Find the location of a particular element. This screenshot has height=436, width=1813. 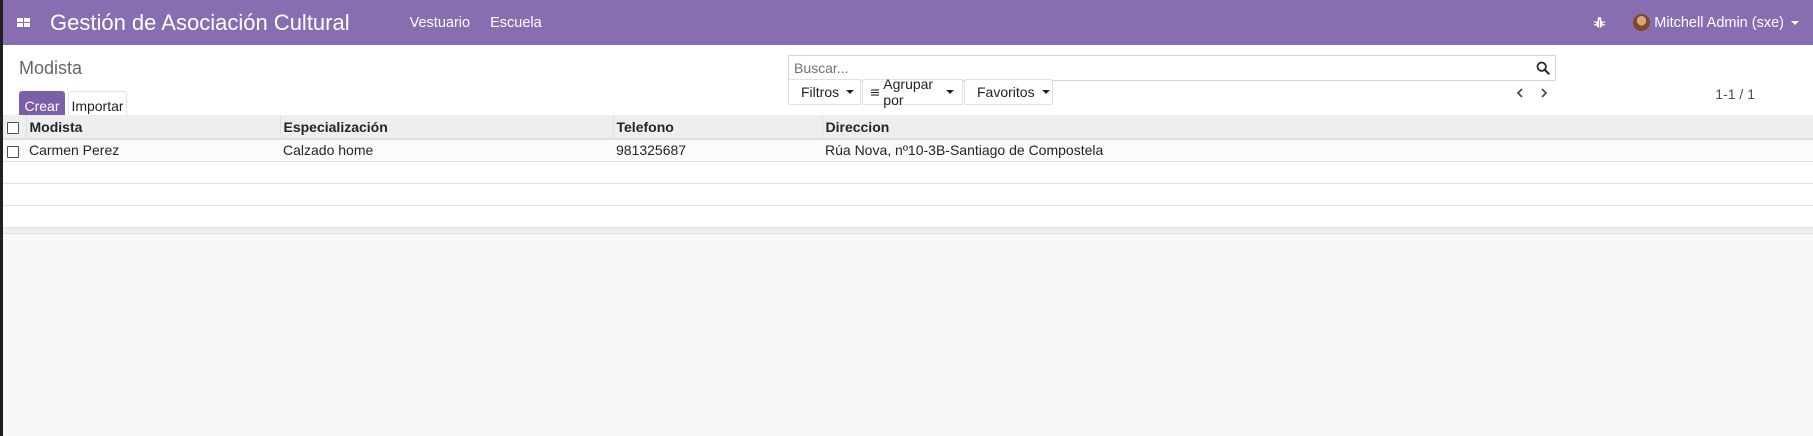

filters-button: Filtros is located at coordinates (824, 92).